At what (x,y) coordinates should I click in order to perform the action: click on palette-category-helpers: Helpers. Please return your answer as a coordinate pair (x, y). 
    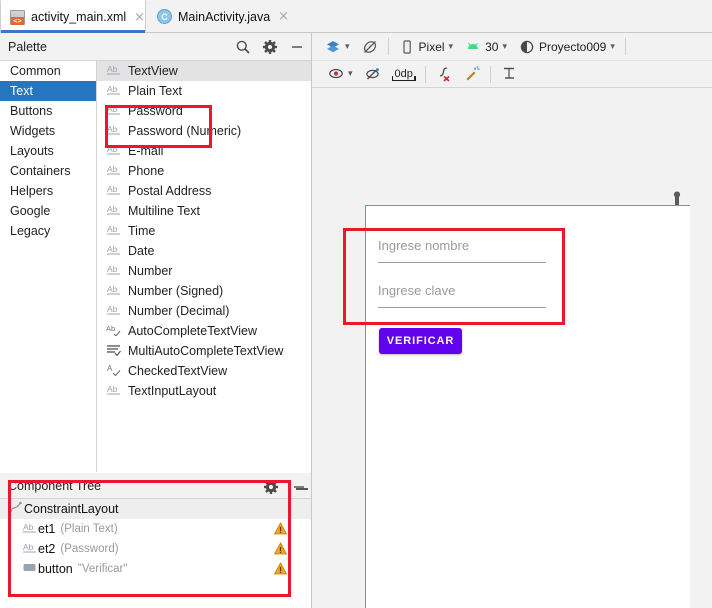
    Looking at the image, I should click on (48, 191).